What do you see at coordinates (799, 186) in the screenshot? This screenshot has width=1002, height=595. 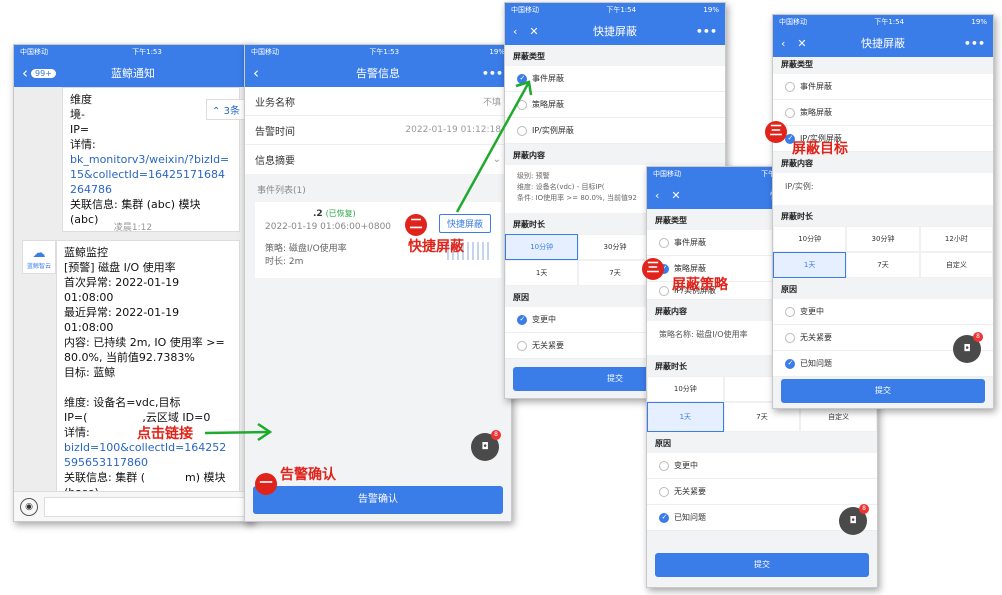 I see `content-line: IP/实例:` at bounding box center [799, 186].